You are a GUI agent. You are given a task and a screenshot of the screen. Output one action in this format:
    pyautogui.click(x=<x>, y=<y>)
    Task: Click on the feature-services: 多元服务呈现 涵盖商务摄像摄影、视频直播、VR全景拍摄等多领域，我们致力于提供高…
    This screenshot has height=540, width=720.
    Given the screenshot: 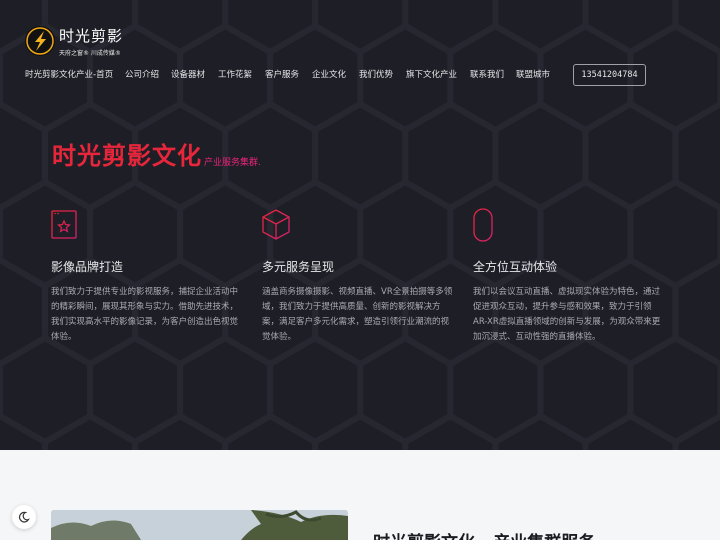 What is the action you would take?
    pyautogui.click(x=357, y=275)
    